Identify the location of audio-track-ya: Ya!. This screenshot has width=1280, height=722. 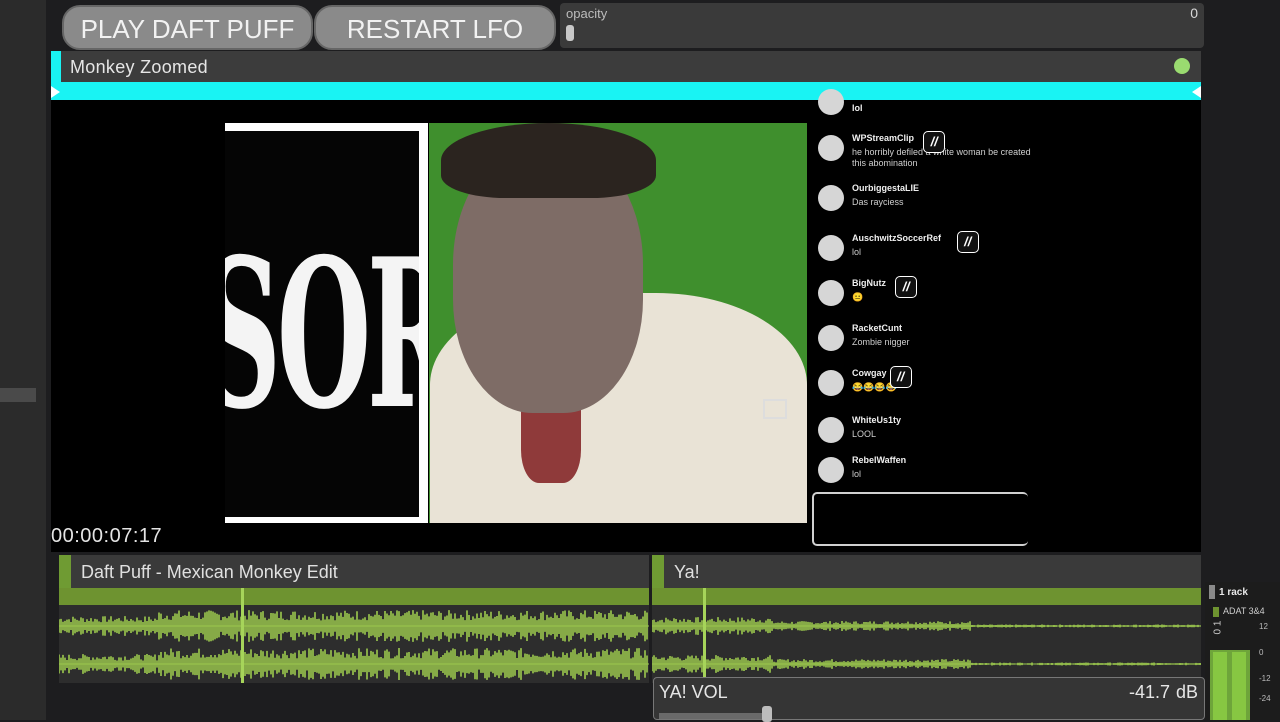
(926, 619).